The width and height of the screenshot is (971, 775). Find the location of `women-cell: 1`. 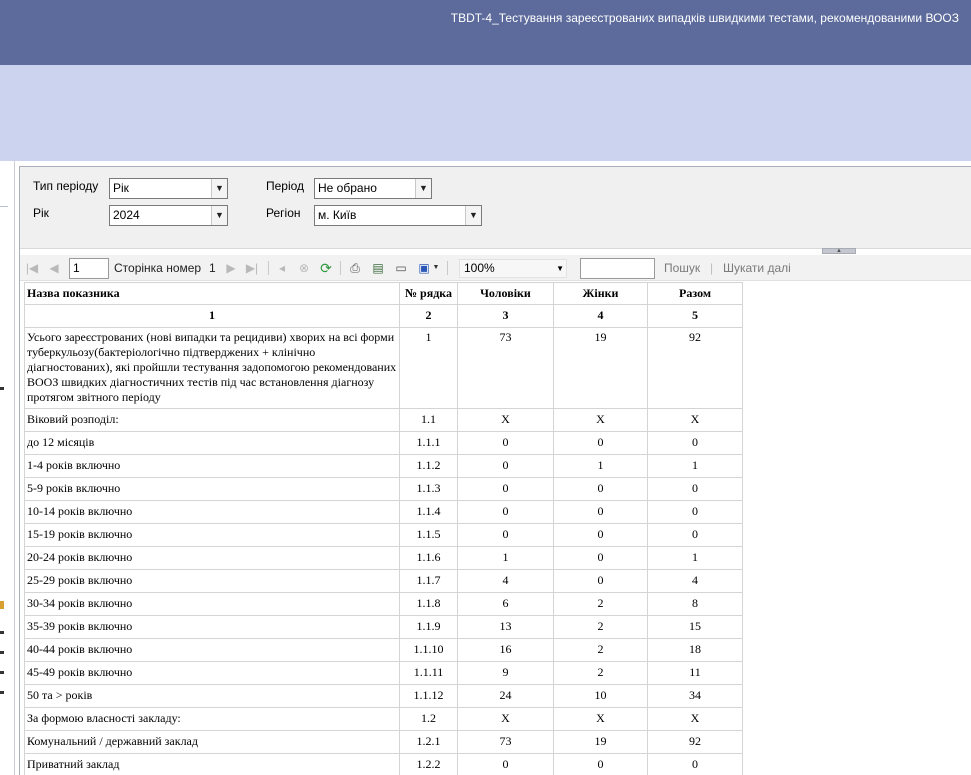

women-cell: 1 is located at coordinates (600, 466).